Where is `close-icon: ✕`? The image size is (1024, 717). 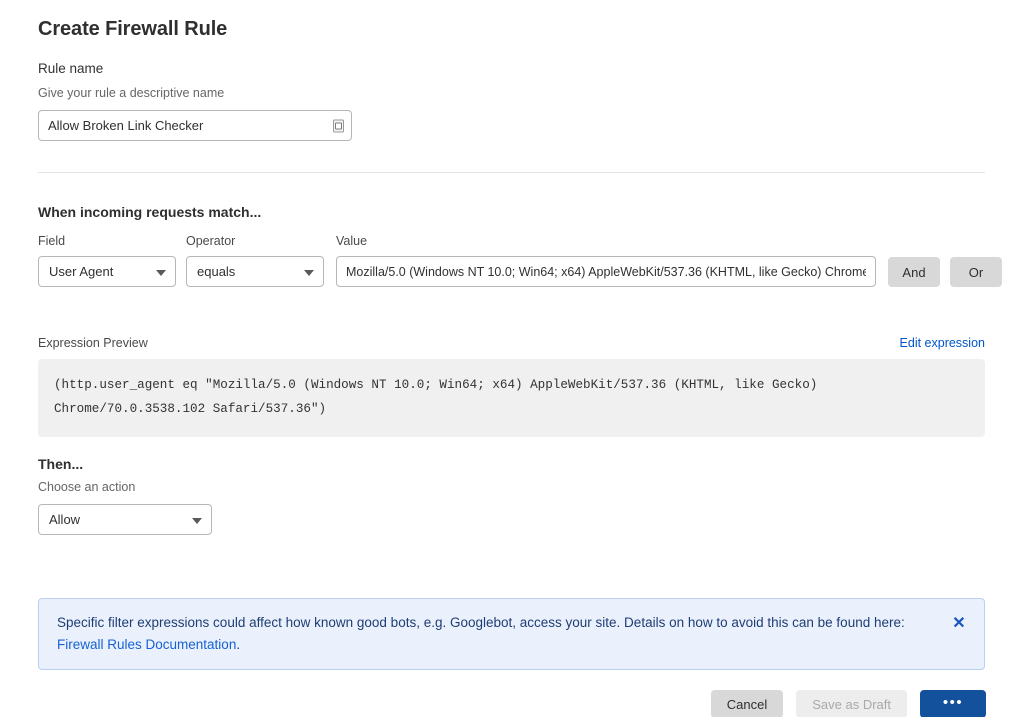 close-icon: ✕ is located at coordinates (959, 624).